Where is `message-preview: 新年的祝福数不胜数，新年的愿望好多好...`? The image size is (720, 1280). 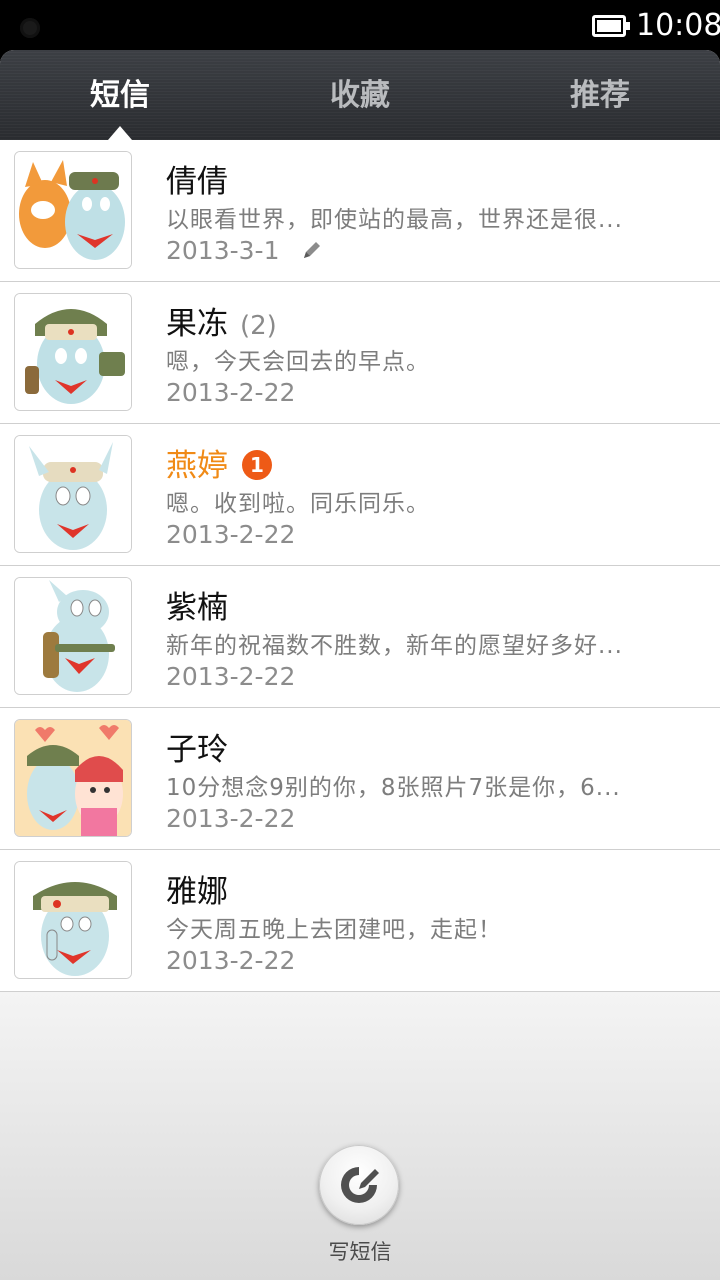 message-preview: 新年的祝福数不胜数，新年的愿望好多好... is located at coordinates (394, 646).